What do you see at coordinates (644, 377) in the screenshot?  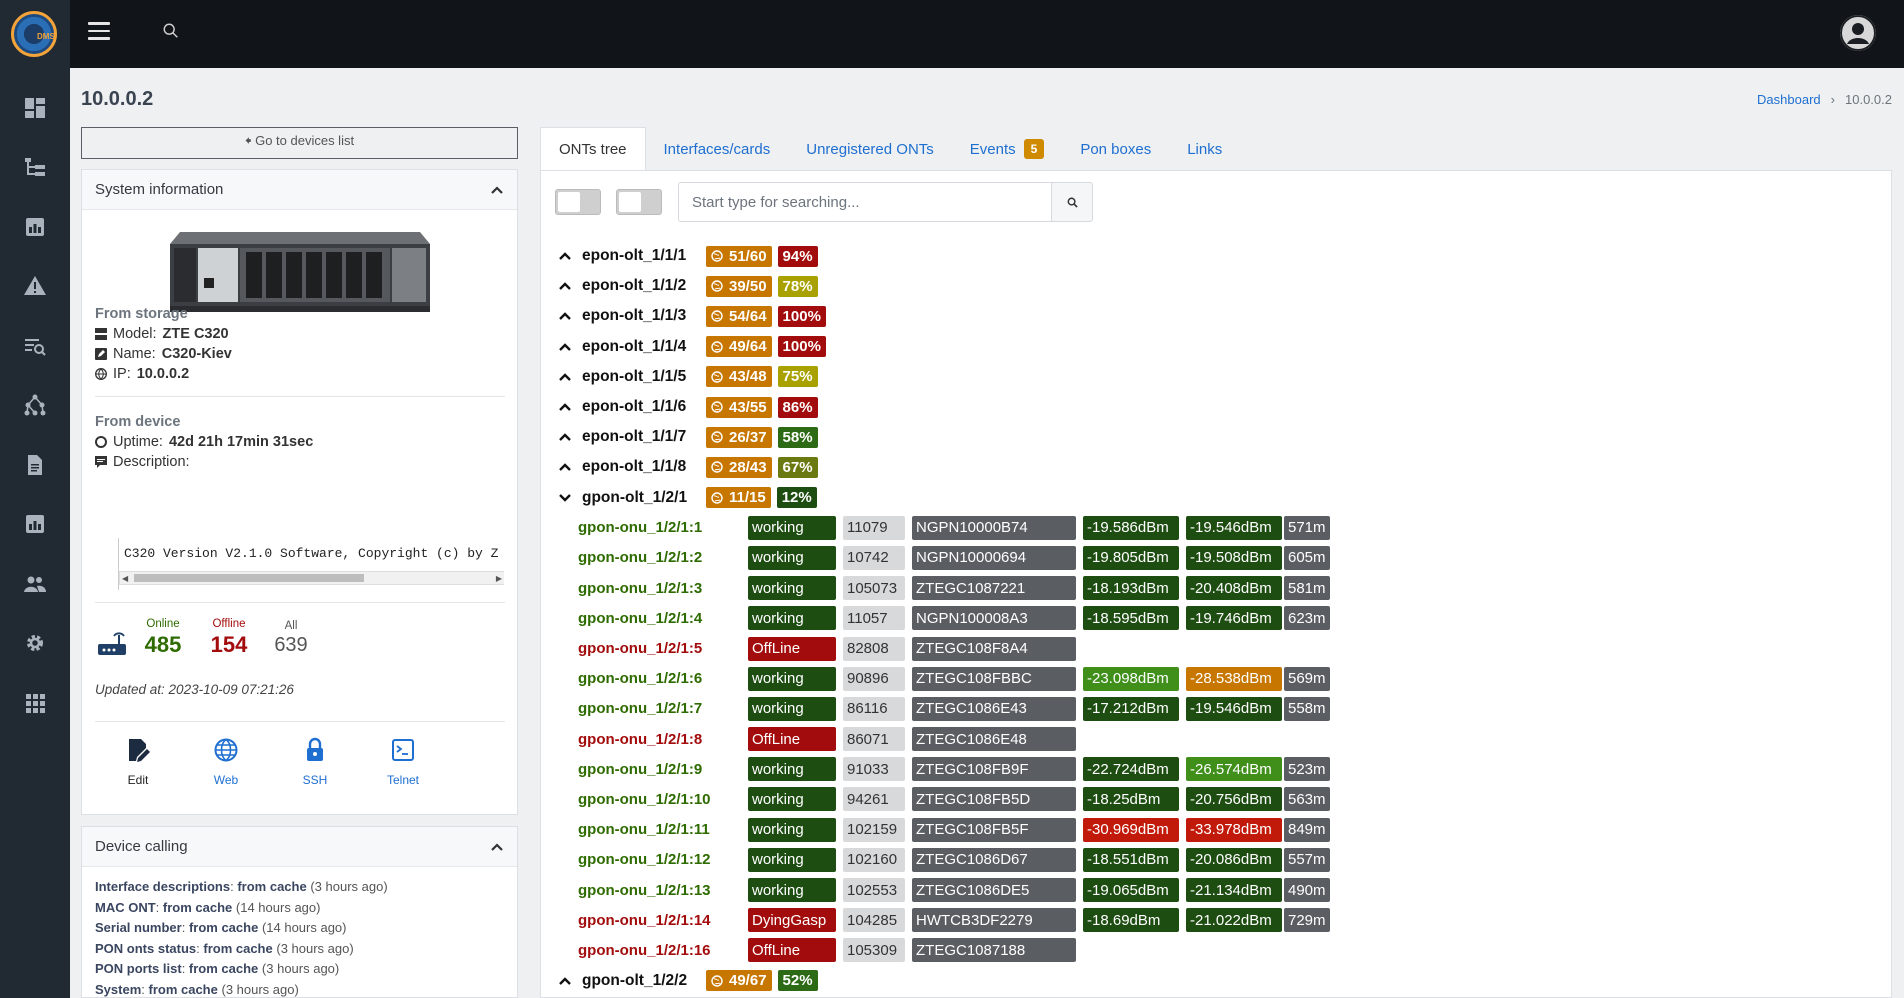 I see `olt-name: epon-olt_1/1/5` at bounding box center [644, 377].